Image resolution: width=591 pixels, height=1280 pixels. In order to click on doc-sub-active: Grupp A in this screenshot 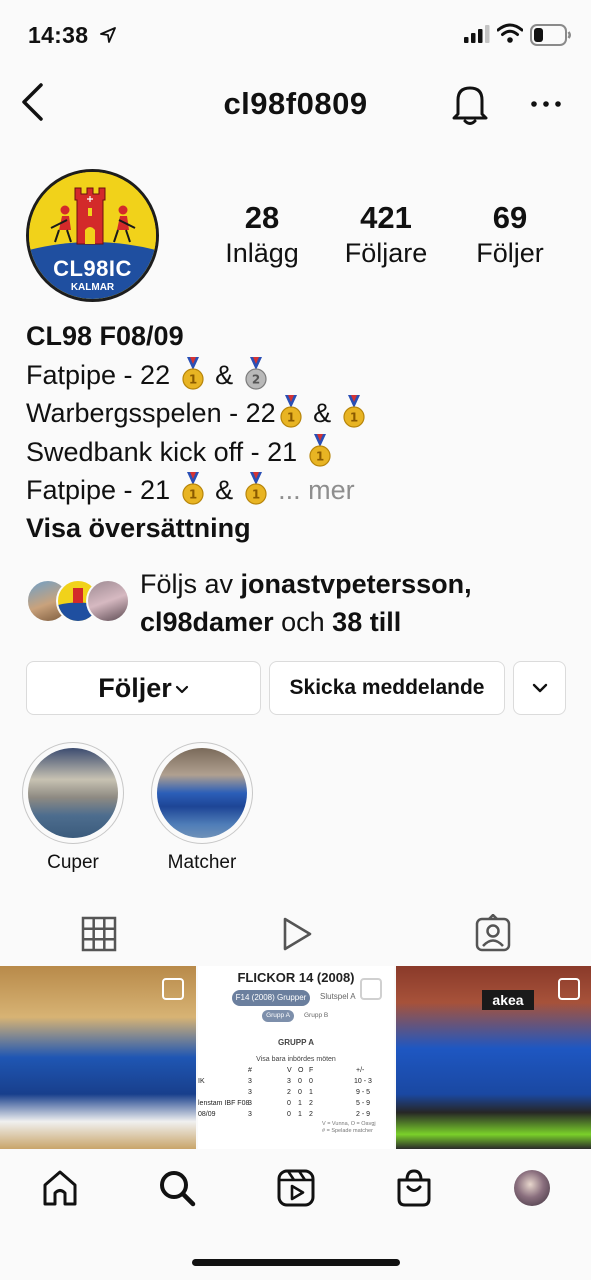, I will do `click(278, 1016)`.